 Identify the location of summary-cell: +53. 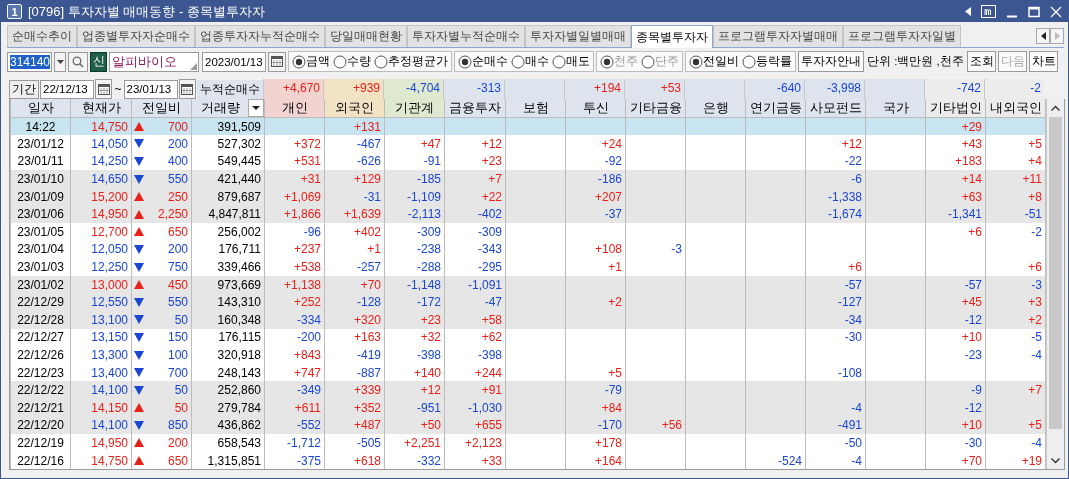
(654, 89).